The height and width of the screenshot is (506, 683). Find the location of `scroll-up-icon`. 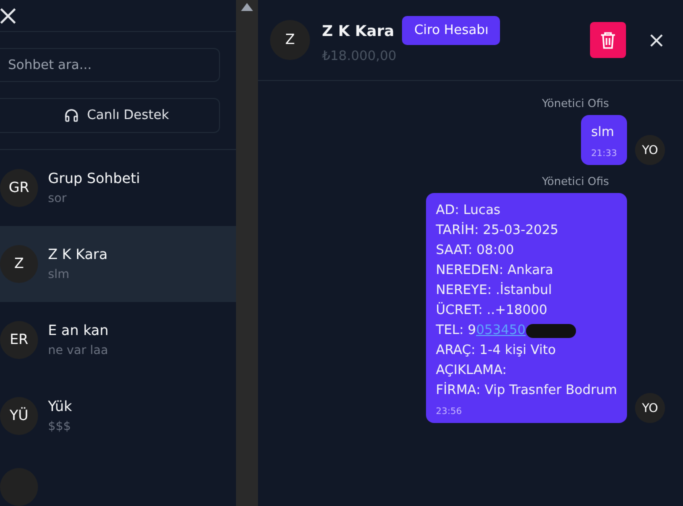

scroll-up-icon is located at coordinates (247, 7).